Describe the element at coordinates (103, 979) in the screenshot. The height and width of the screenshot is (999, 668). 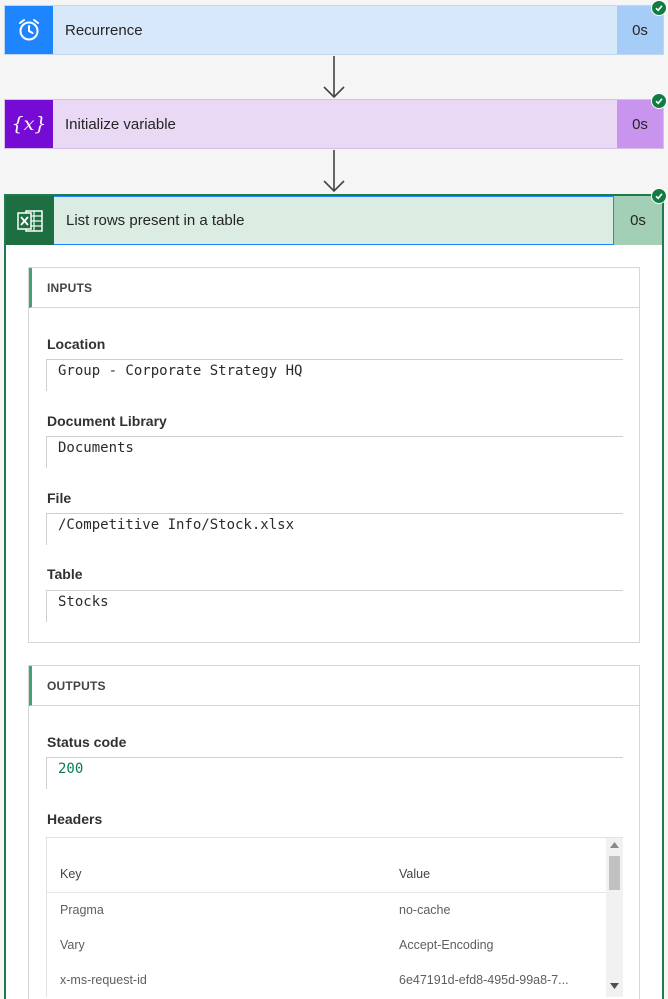
I see `header-key: x-ms-request-id` at that location.